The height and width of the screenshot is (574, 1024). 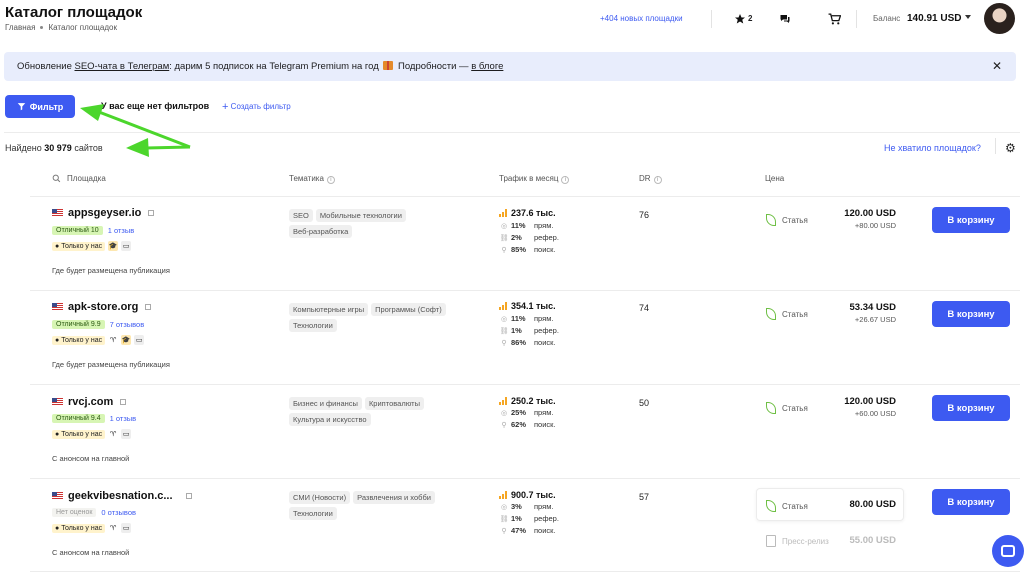 What do you see at coordinates (872, 307) in the screenshot?
I see `price-value: 53.34 USD` at bounding box center [872, 307].